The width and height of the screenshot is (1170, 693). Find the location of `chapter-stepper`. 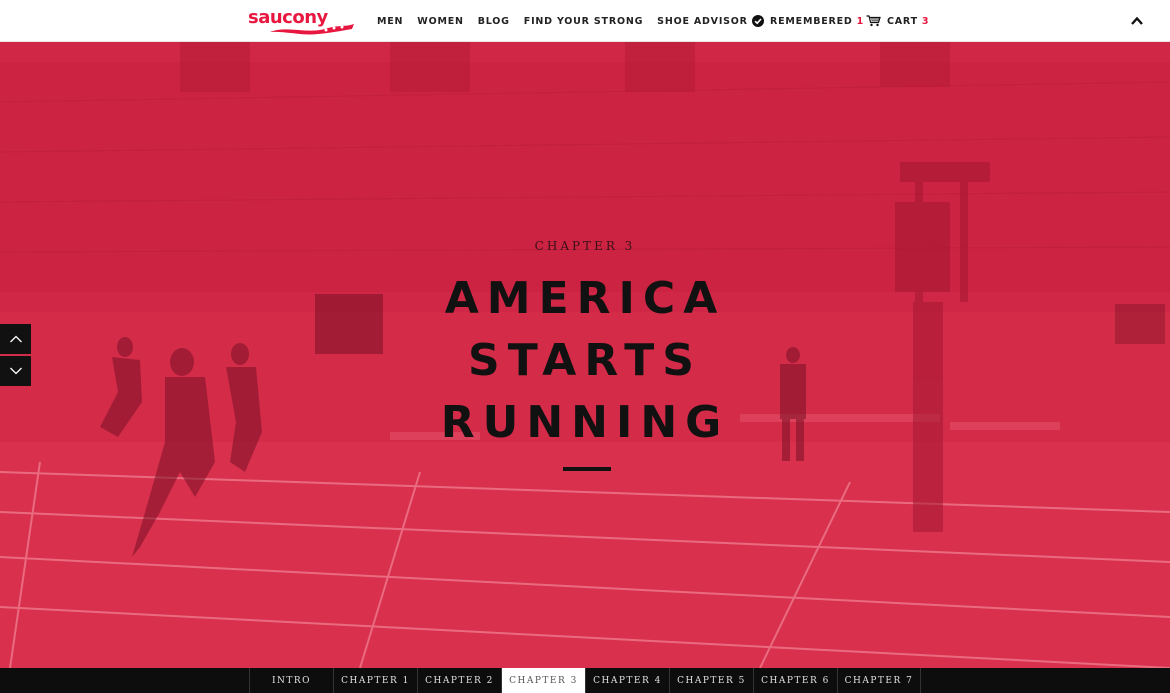

chapter-stepper is located at coordinates (15, 355).